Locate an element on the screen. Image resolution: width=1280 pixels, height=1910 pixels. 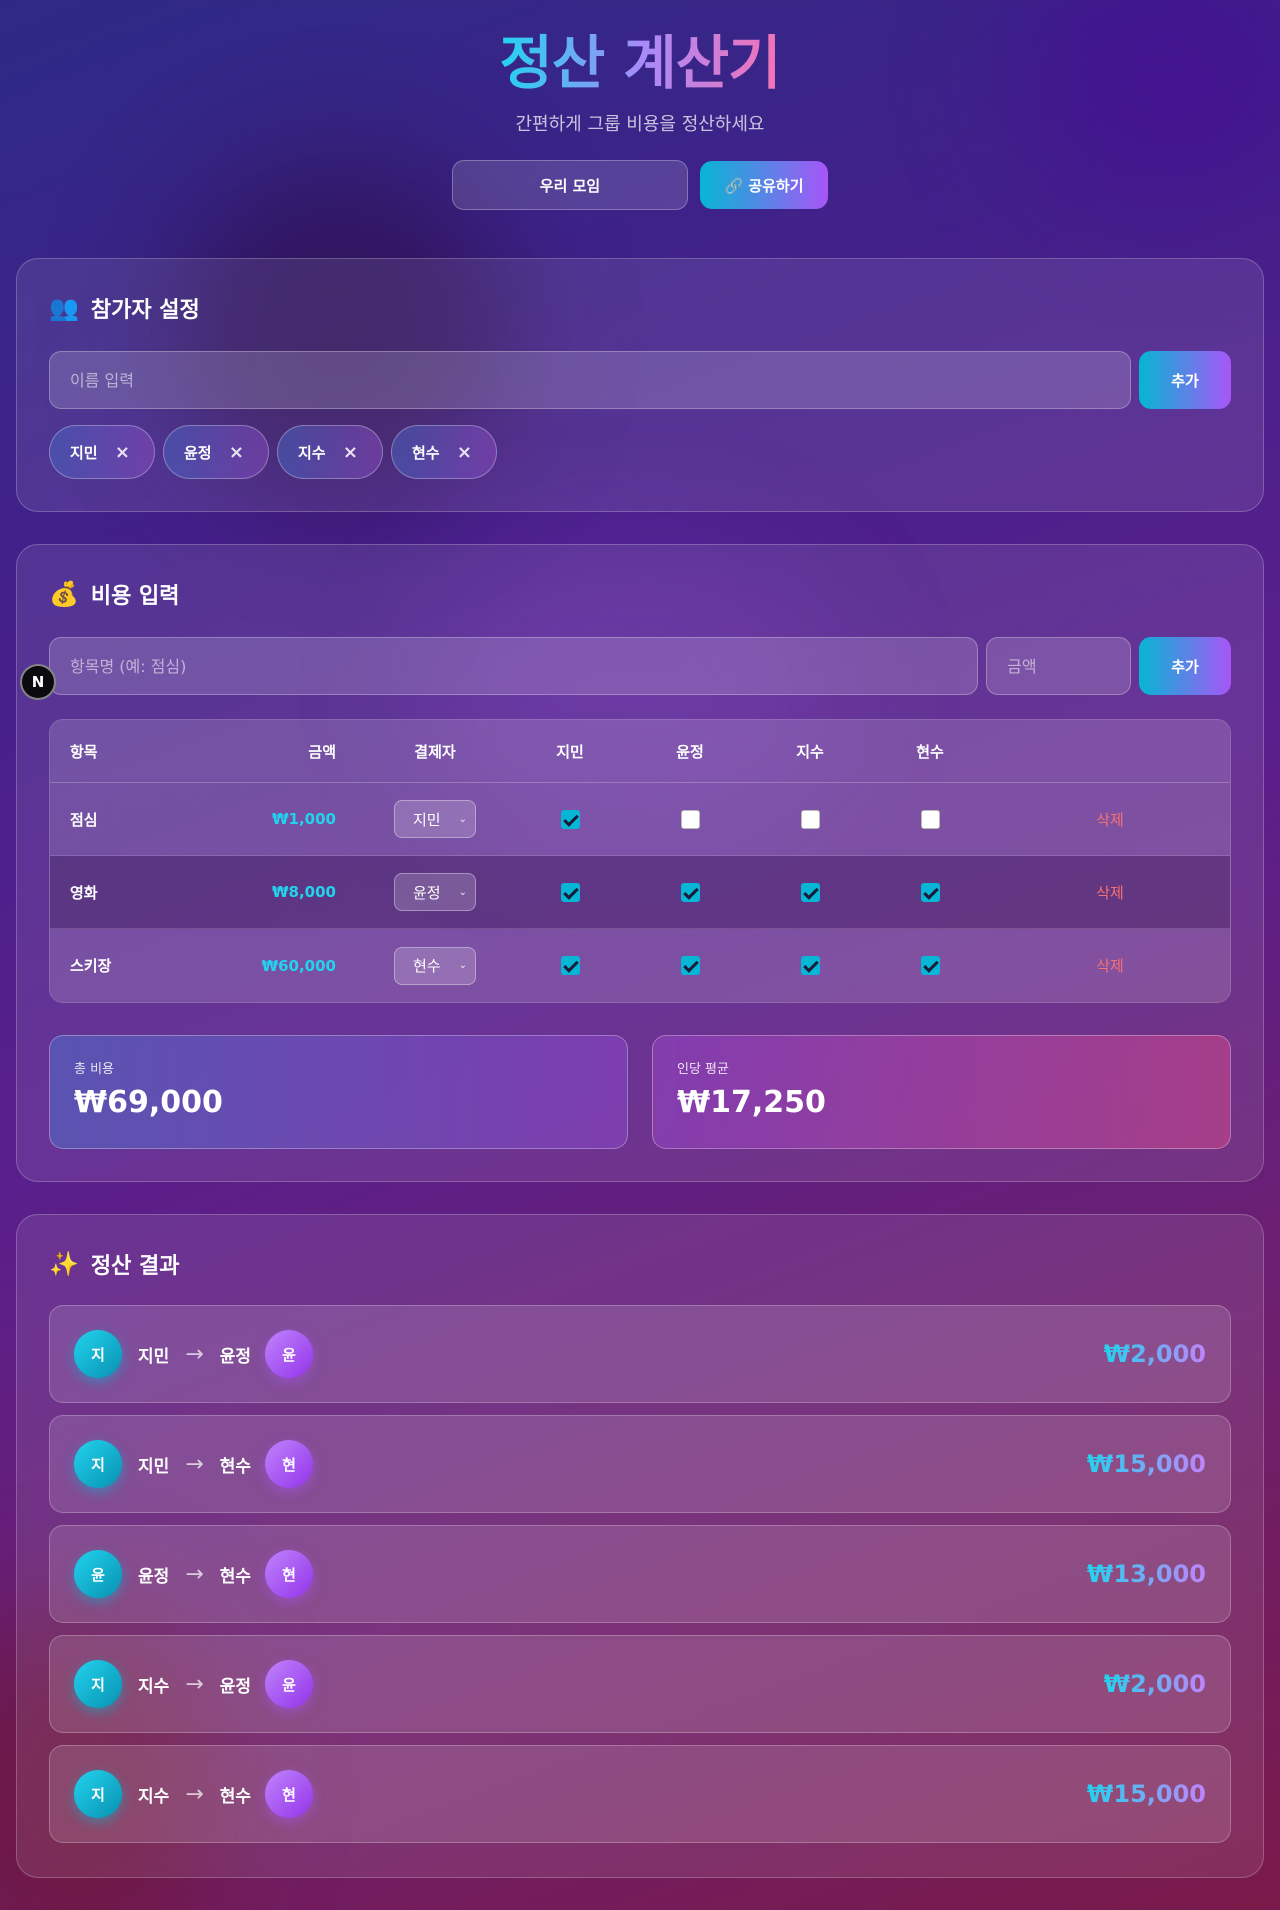
expense-row: 영화 ₩8,000 윤정 ⌄ 삭제 is located at coordinates (640, 892).